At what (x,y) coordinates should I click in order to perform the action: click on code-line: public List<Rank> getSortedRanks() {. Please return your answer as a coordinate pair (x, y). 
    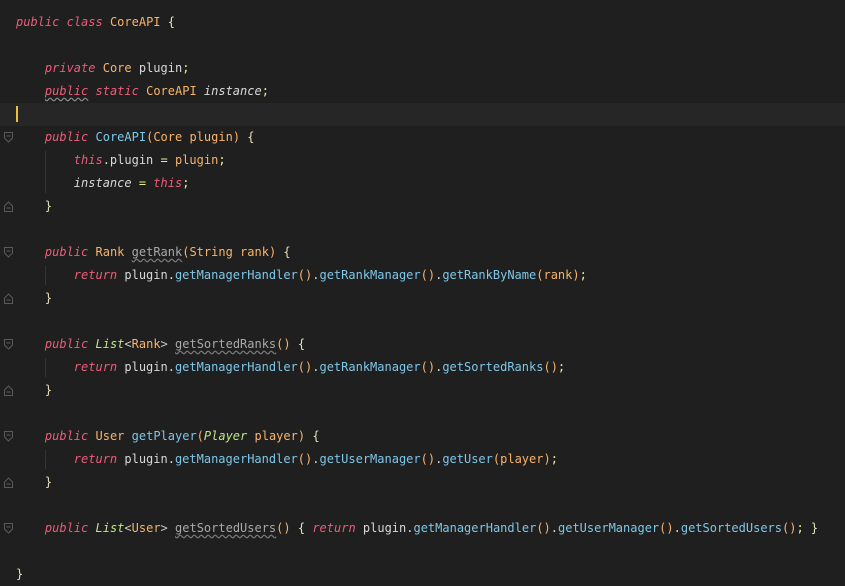
    Looking at the image, I should click on (422, 344).